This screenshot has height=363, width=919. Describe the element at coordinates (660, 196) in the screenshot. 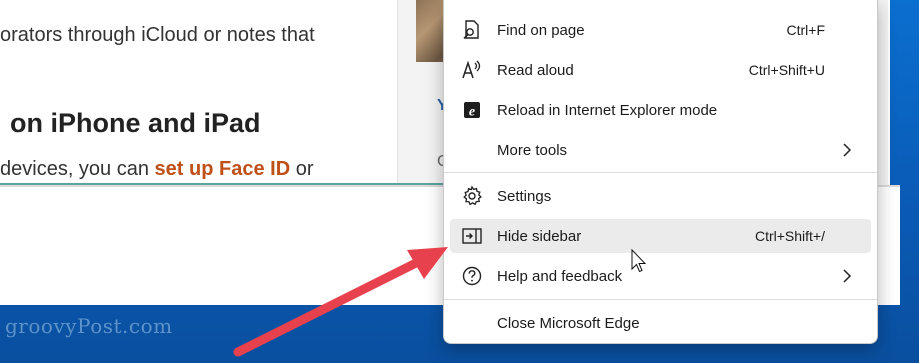

I see `menu-item-settings: Settings` at that location.